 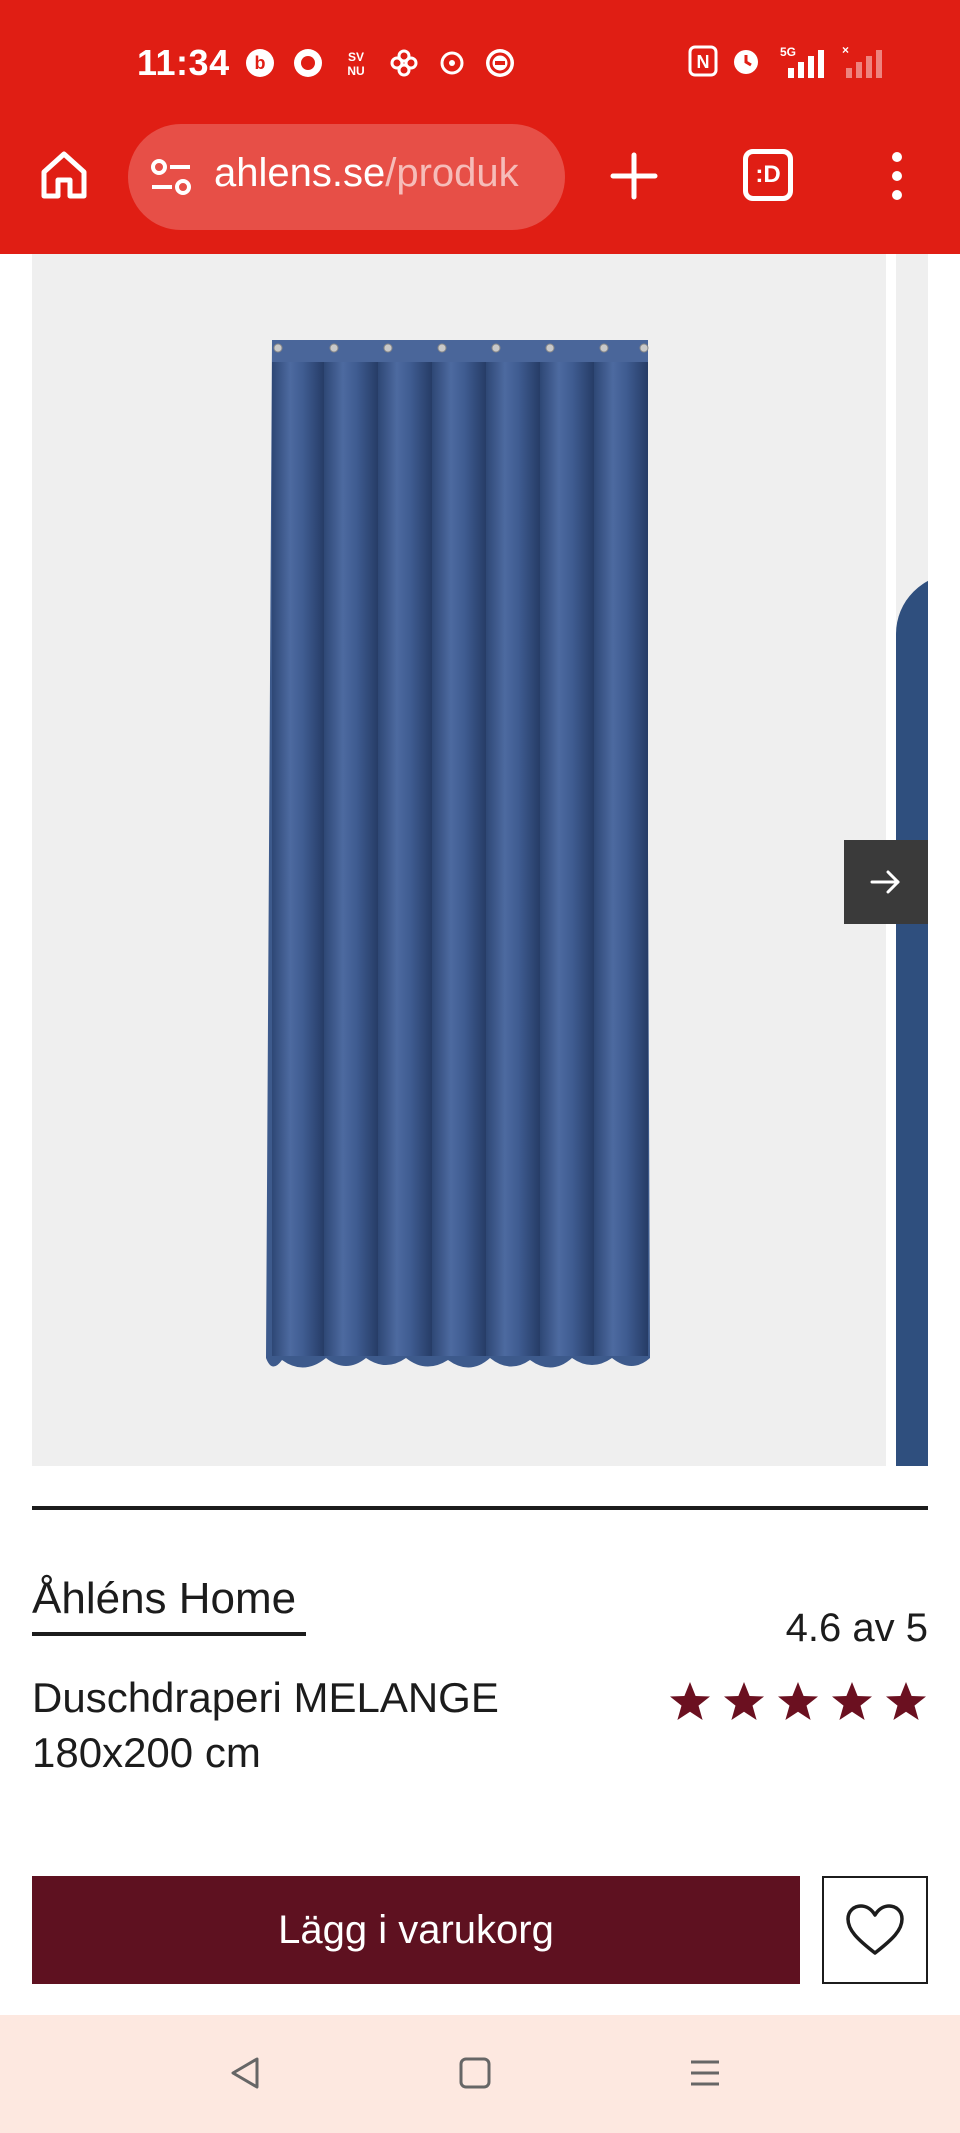 I want to click on b-app-icon: b, so click(x=260, y=63).